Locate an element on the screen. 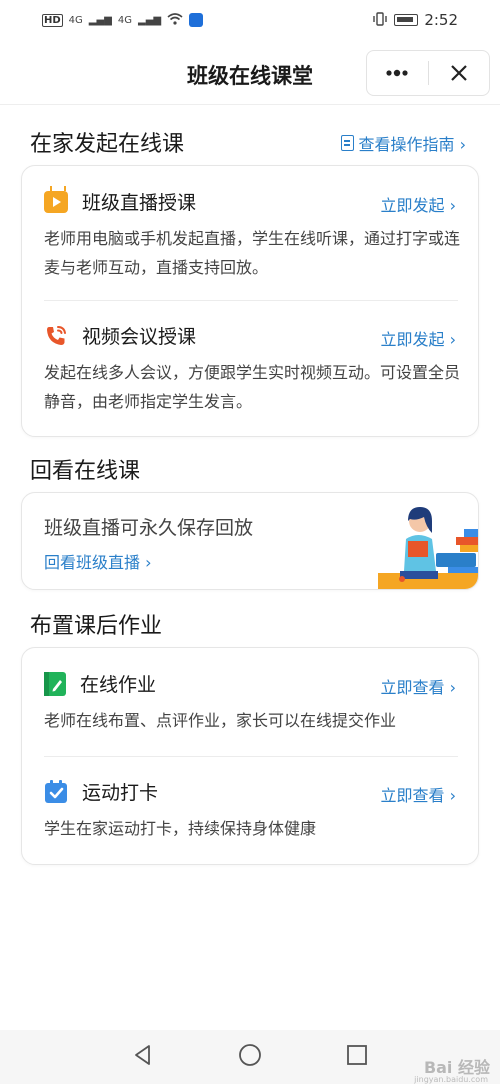  item-description: 老师用电脑或手机发起直播，学生在线听课，通过打字或连麦与老师互动，直播支持回放。 is located at coordinates (252, 253).